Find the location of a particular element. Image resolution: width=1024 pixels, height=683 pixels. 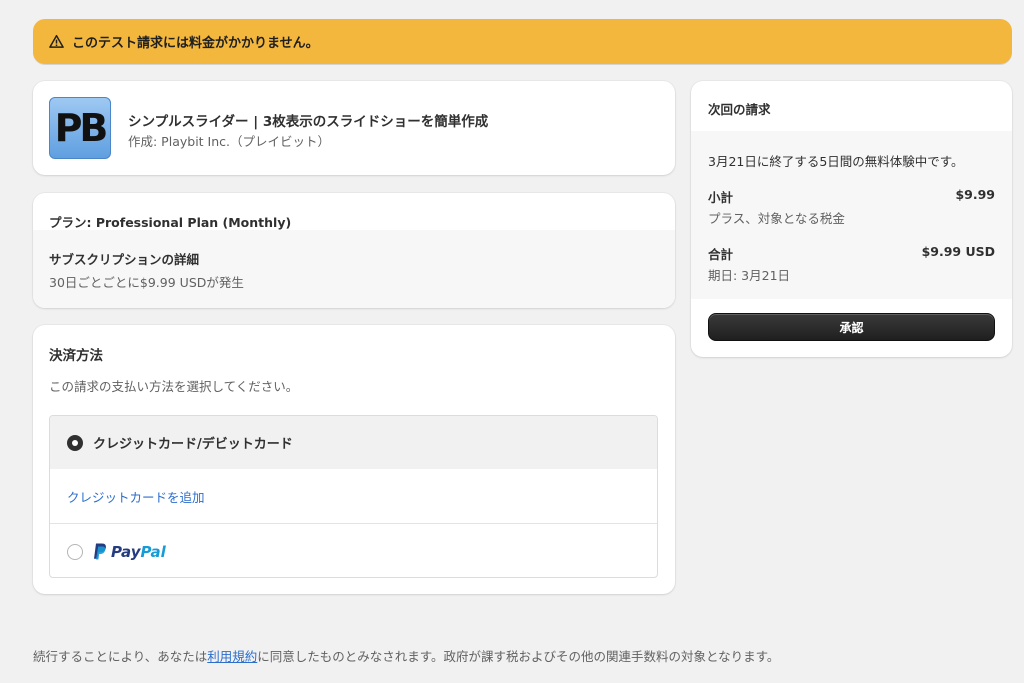

terms-link: 利用規約 is located at coordinates (232, 656).